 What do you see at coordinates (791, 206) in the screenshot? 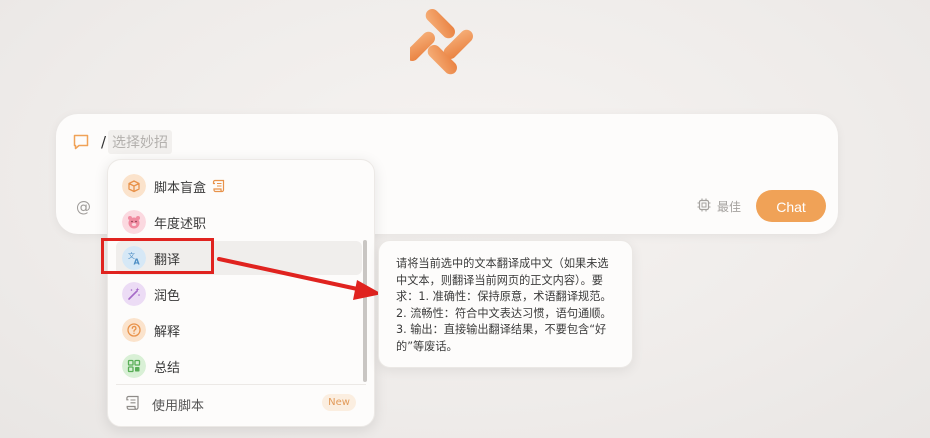
I see `chat-button: Chat` at bounding box center [791, 206].